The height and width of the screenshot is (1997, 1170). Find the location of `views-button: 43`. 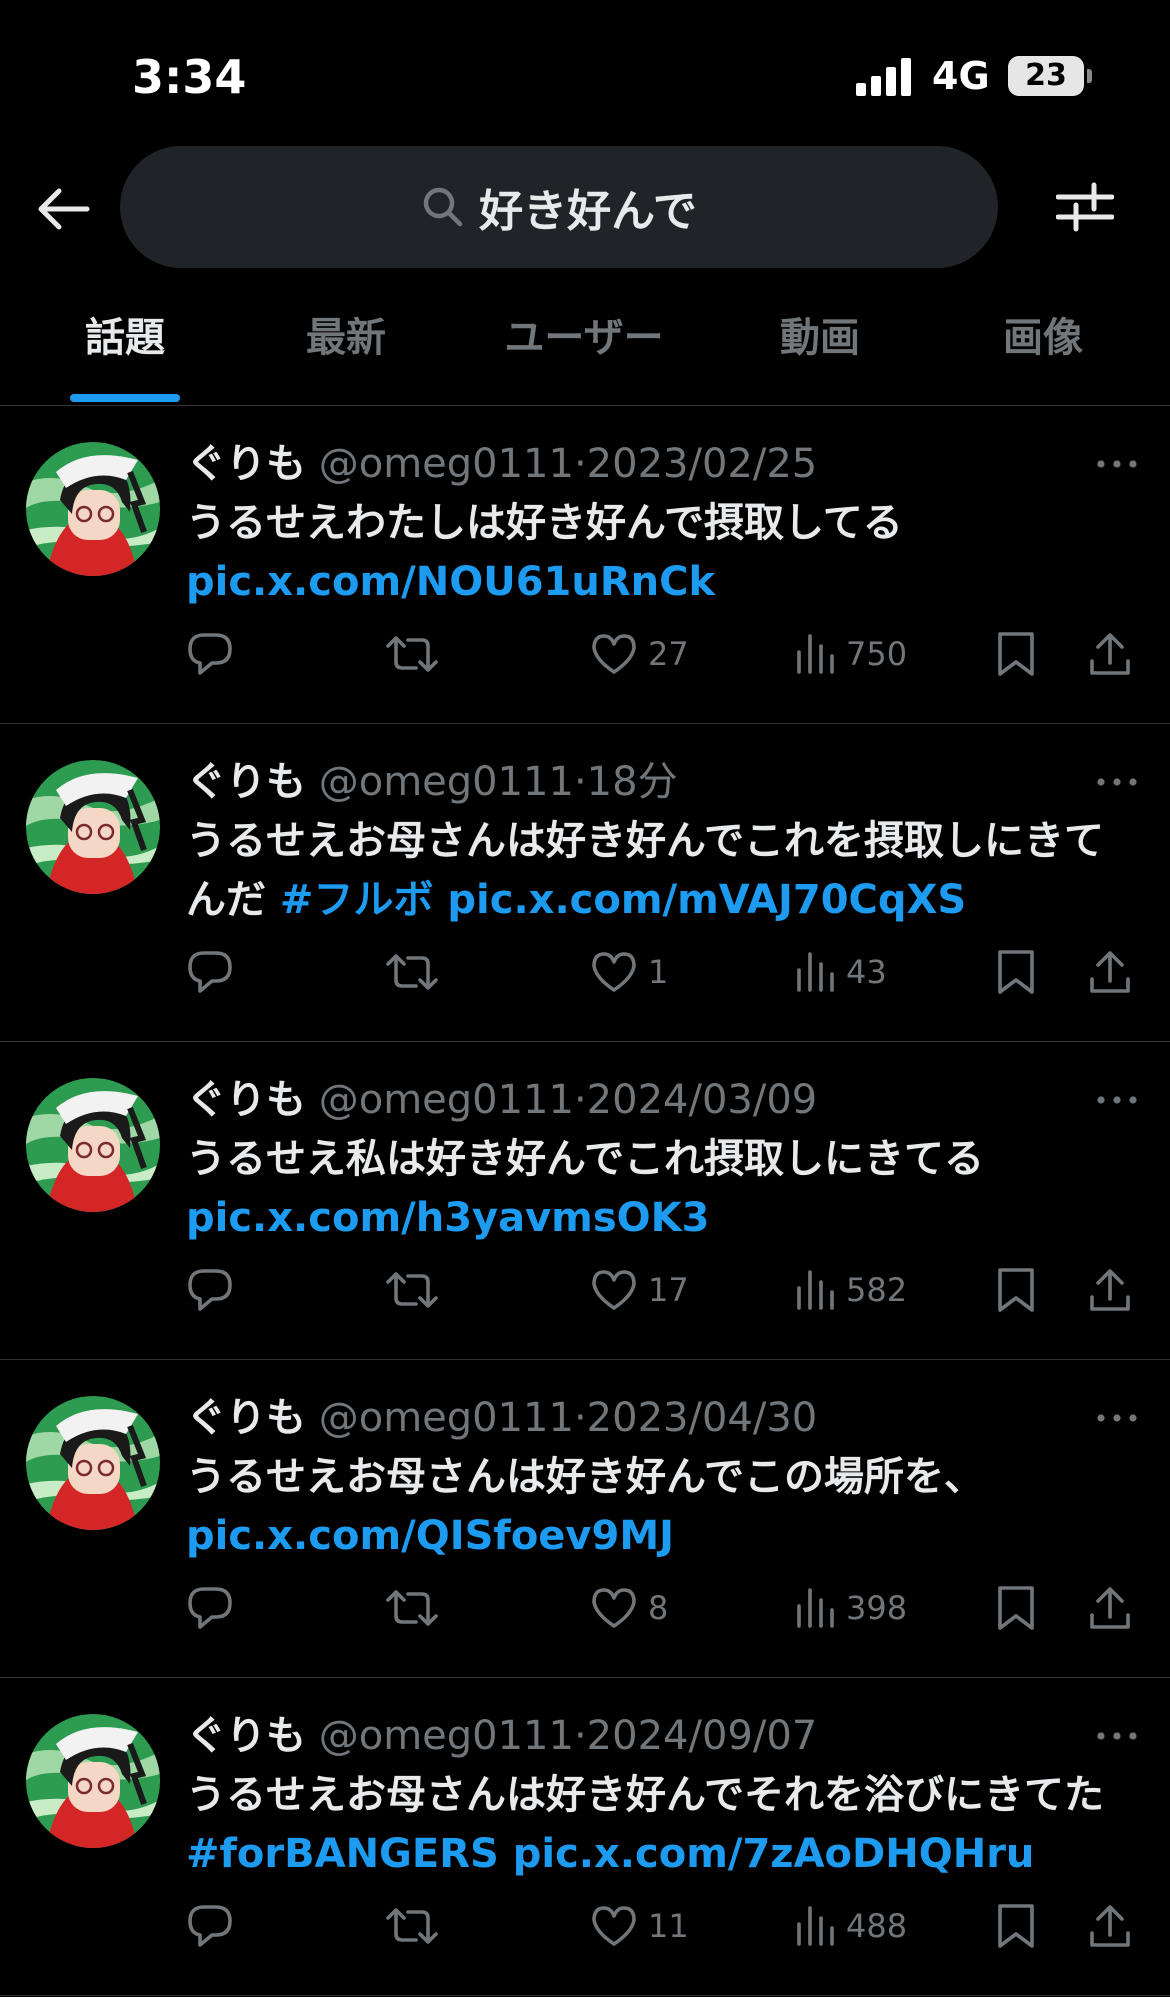

views-button: 43 is located at coordinates (840, 972).